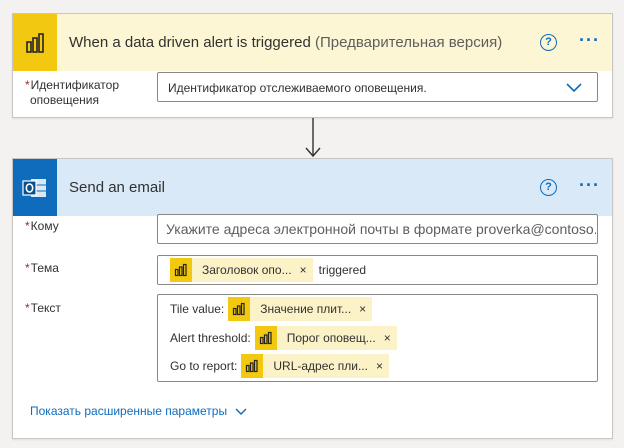 This screenshot has height=448, width=624. What do you see at coordinates (35, 187) in the screenshot?
I see `outlook-icon` at bounding box center [35, 187].